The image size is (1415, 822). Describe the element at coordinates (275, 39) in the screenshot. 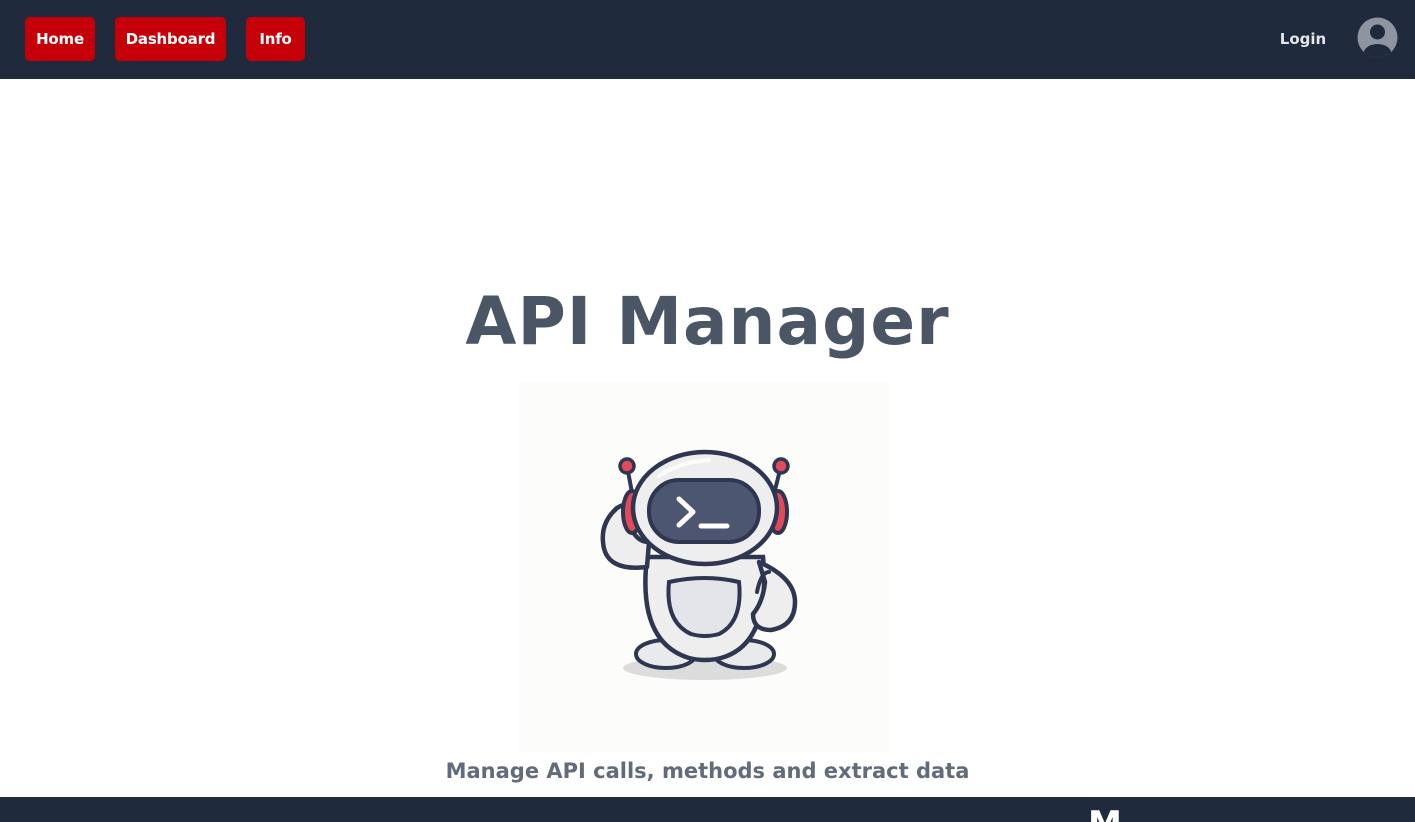

I see `info-button: Info` at that location.